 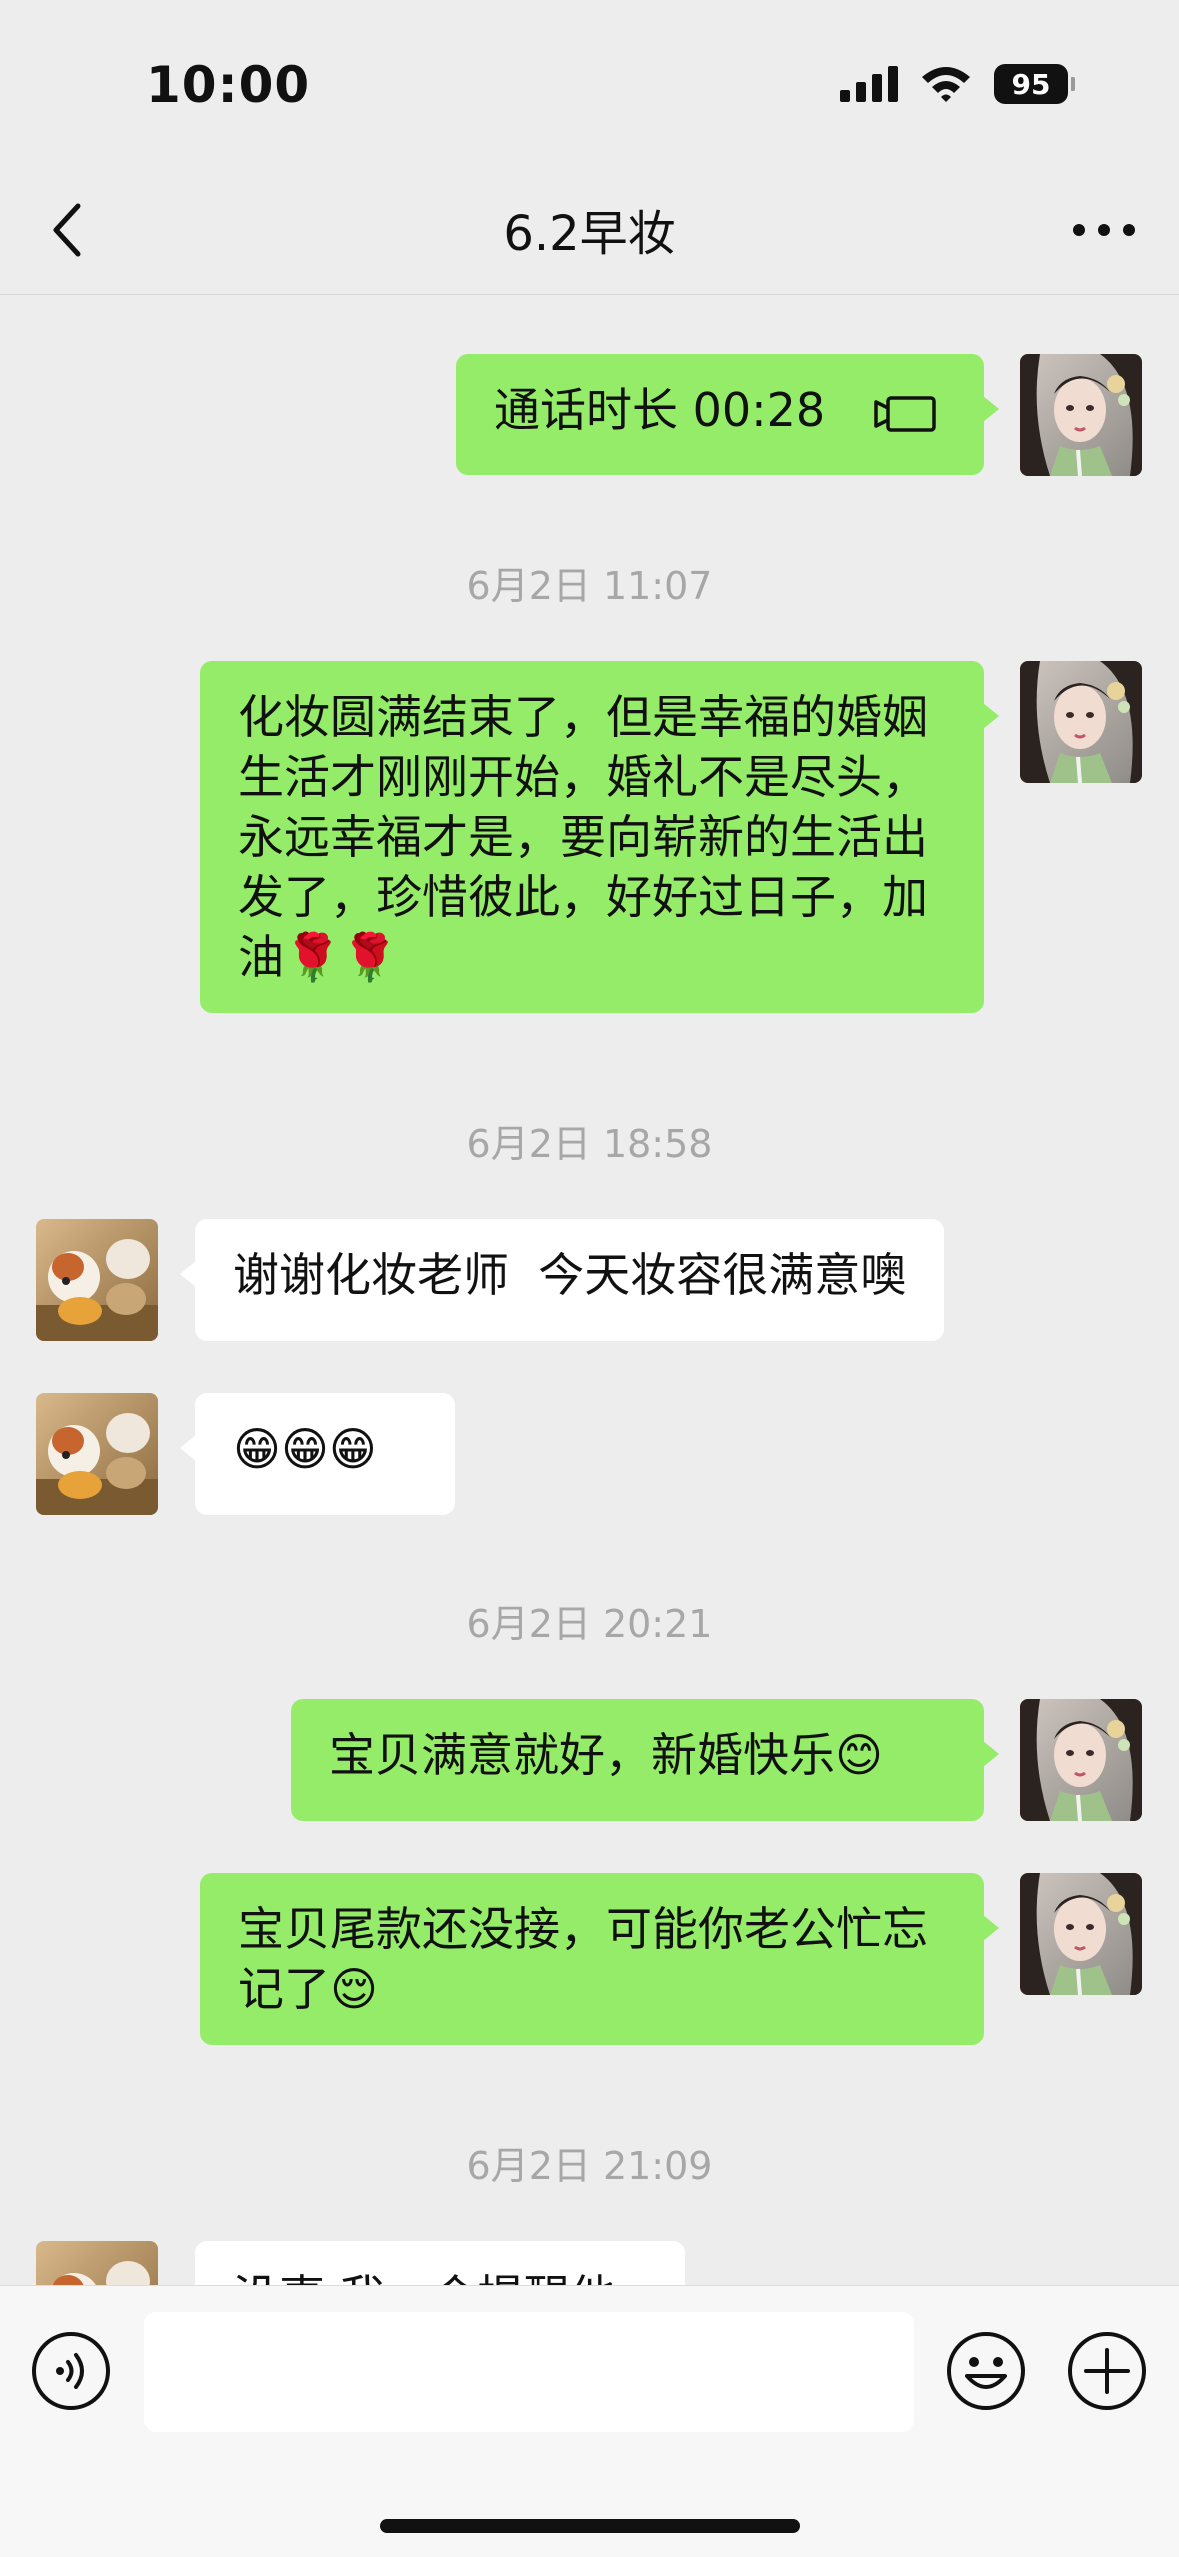 I want to click on message-text: 宝贝满意就好，新婚快乐😊, so click(x=606, y=1755).